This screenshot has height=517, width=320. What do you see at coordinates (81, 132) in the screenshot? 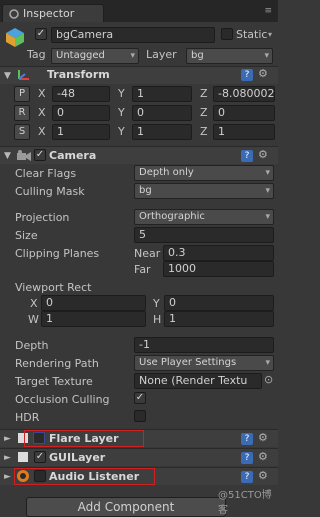
I see `scale-x-input: 1` at bounding box center [81, 132].